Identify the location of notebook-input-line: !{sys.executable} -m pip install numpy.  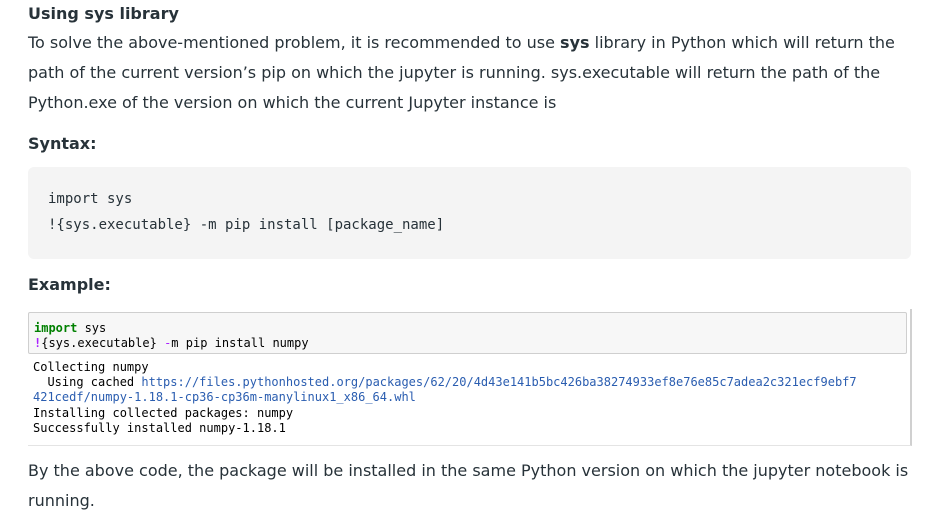
(171, 343).